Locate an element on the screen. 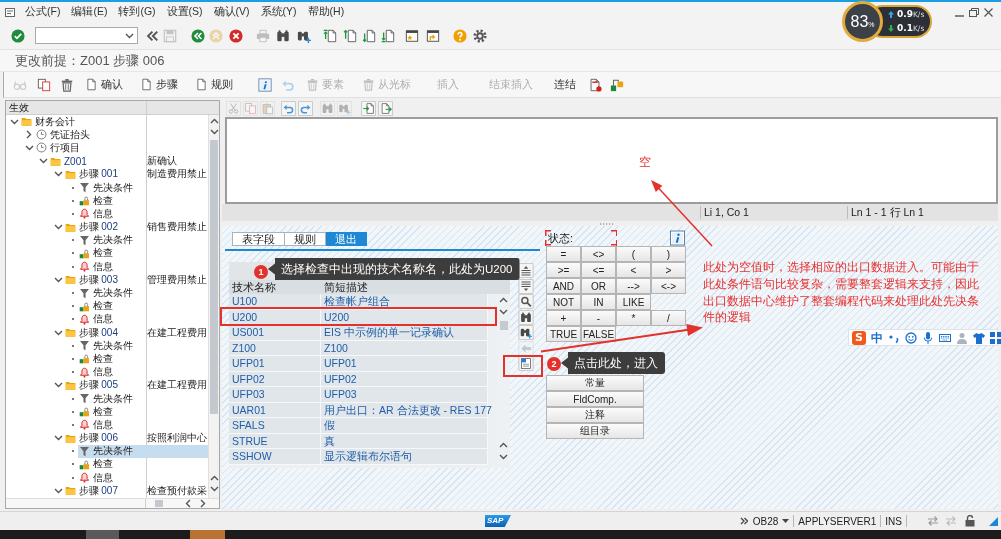 The height and width of the screenshot is (539, 1001). toolbar-button: 确认 is located at coordinates (104, 84).